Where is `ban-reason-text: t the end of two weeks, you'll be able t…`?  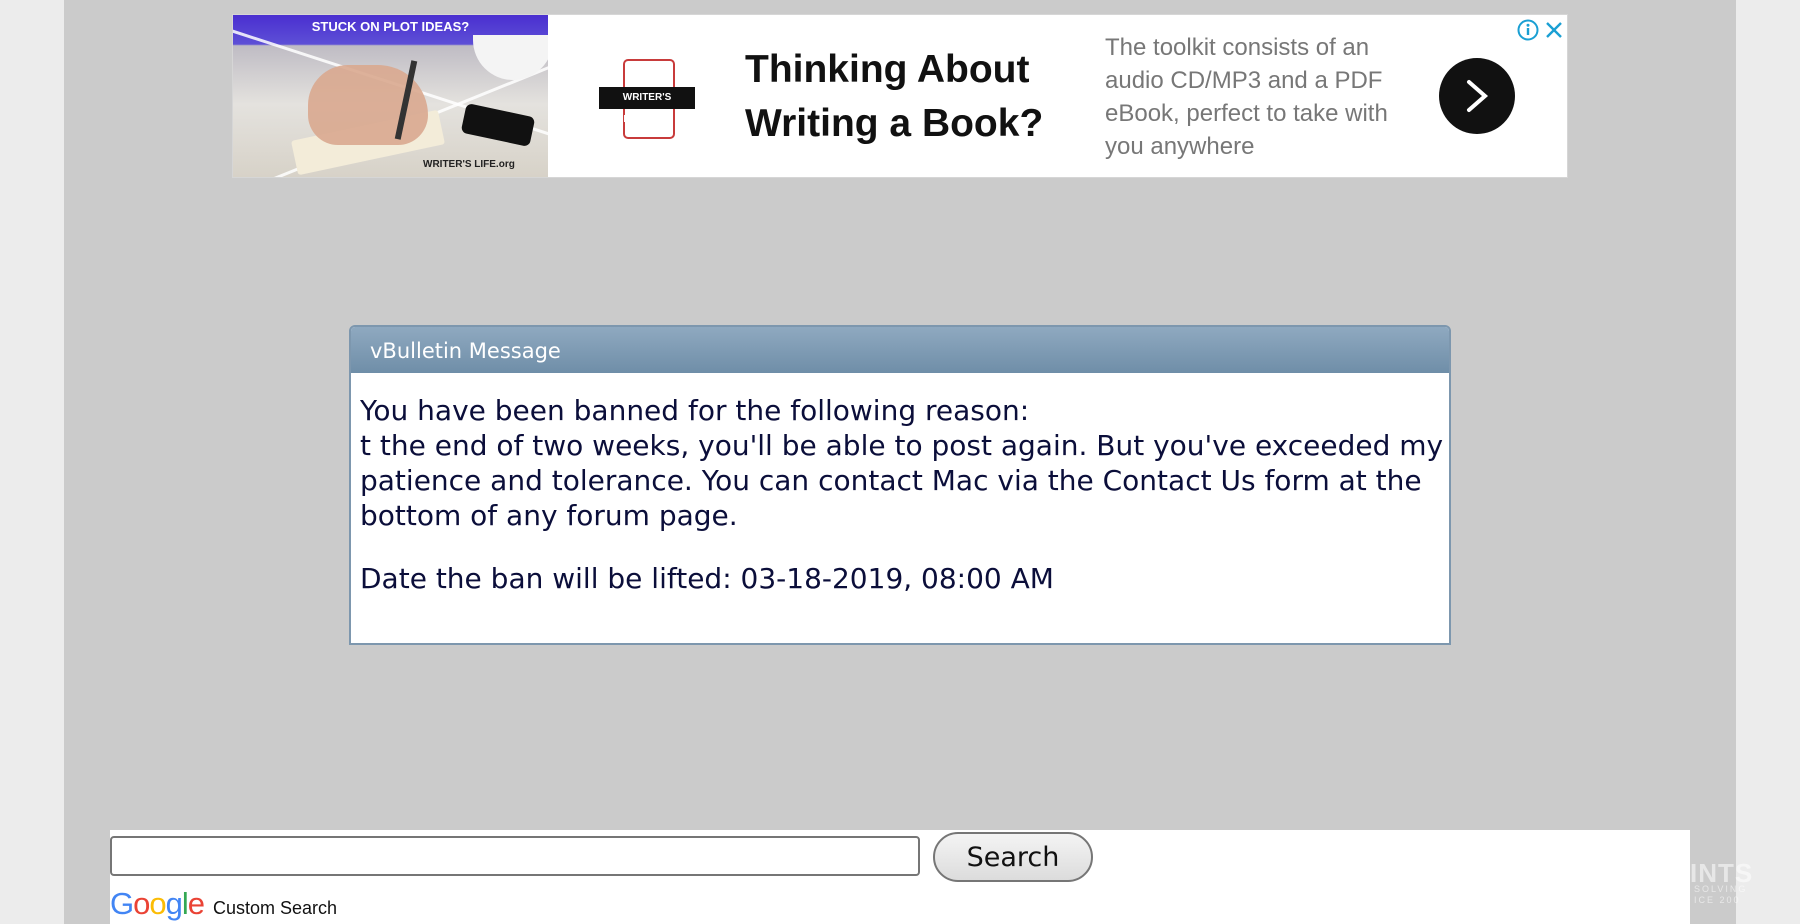 ban-reason-text: t the end of two weeks, you'll be able t… is located at coordinates (902, 480).